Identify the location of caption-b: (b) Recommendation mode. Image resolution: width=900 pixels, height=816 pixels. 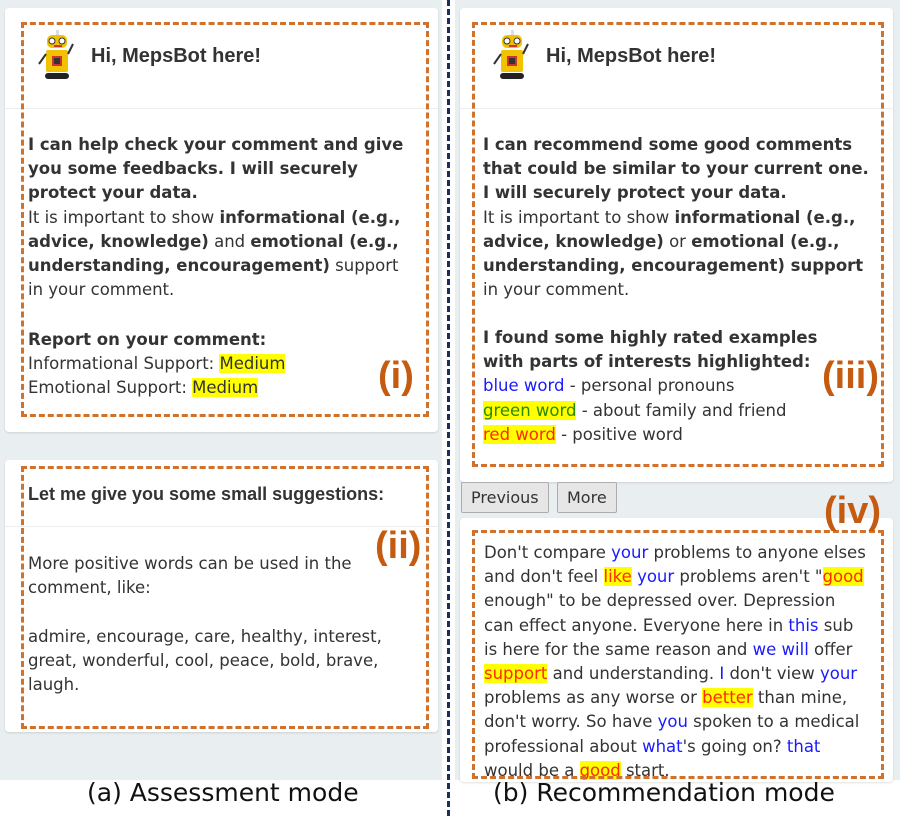
(664, 792).